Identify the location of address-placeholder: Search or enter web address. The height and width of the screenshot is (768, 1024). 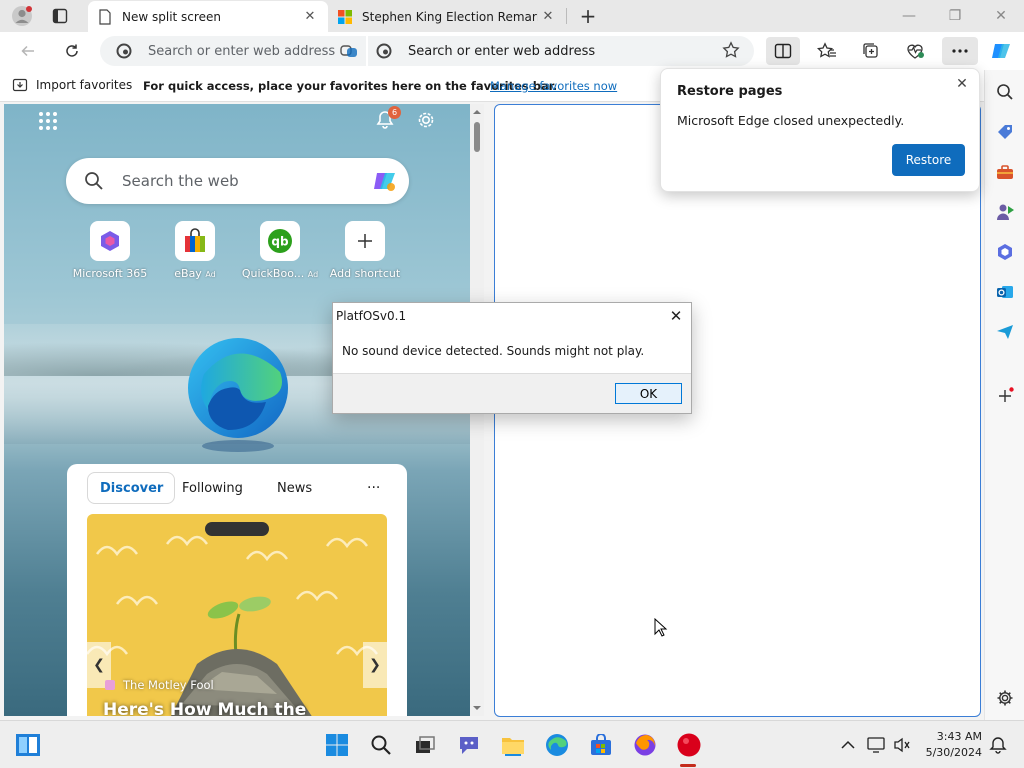
(242, 51).